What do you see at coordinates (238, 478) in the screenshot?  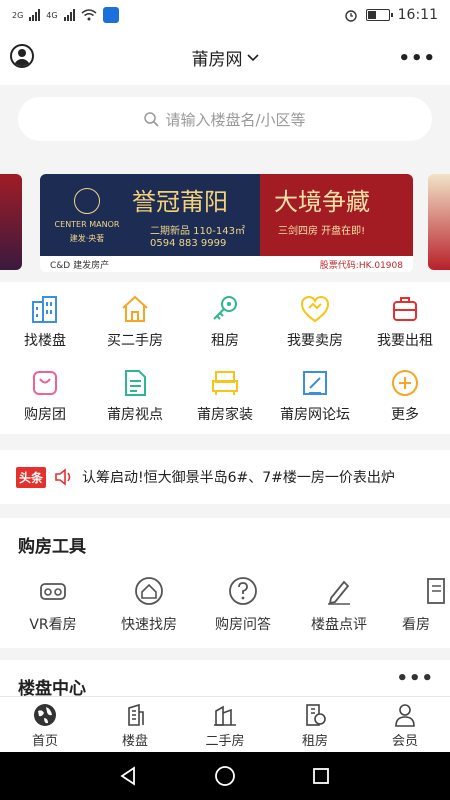 I see `headline-text: 认筹启动!恒大御景半岛6#、7#楼一房一价表出炉` at bounding box center [238, 478].